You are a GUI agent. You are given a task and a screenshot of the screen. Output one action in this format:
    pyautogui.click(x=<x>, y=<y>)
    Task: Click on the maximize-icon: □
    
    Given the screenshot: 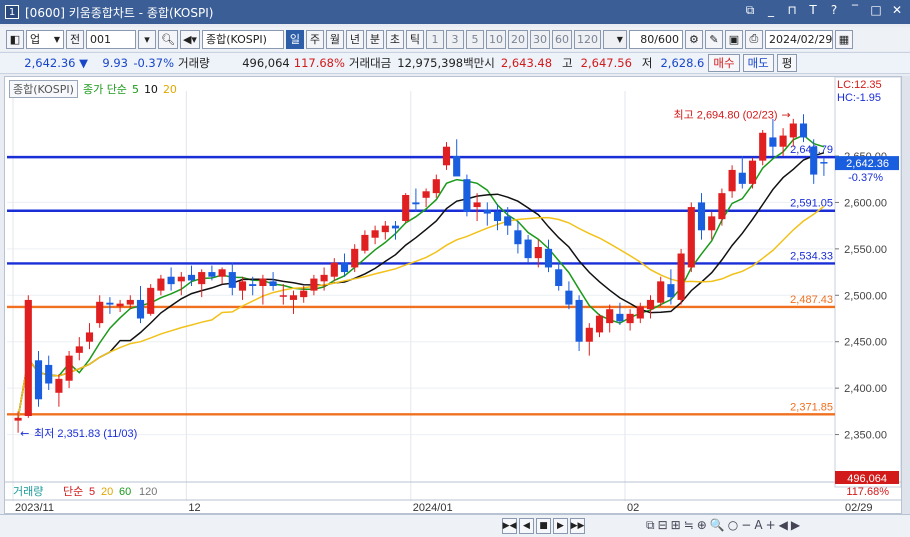 What is the action you would take?
    pyautogui.click(x=876, y=10)
    